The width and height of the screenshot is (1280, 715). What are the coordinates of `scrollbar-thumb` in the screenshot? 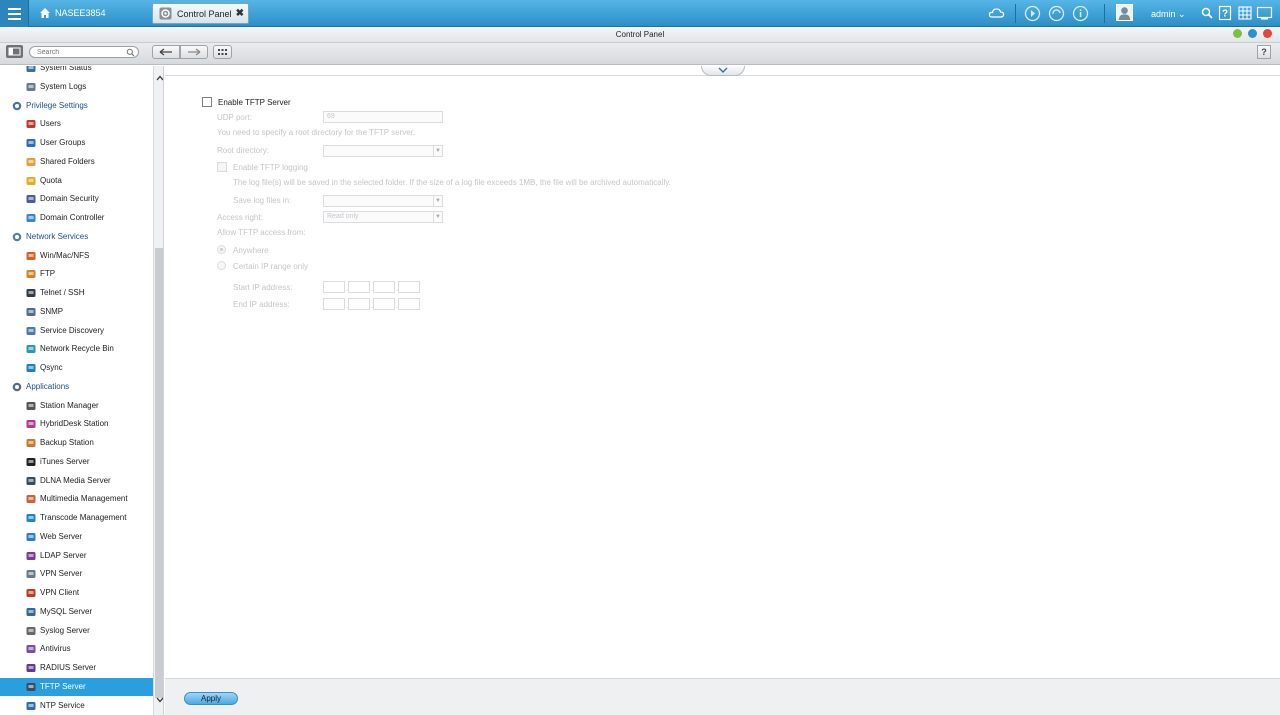 It's located at (159, 473).